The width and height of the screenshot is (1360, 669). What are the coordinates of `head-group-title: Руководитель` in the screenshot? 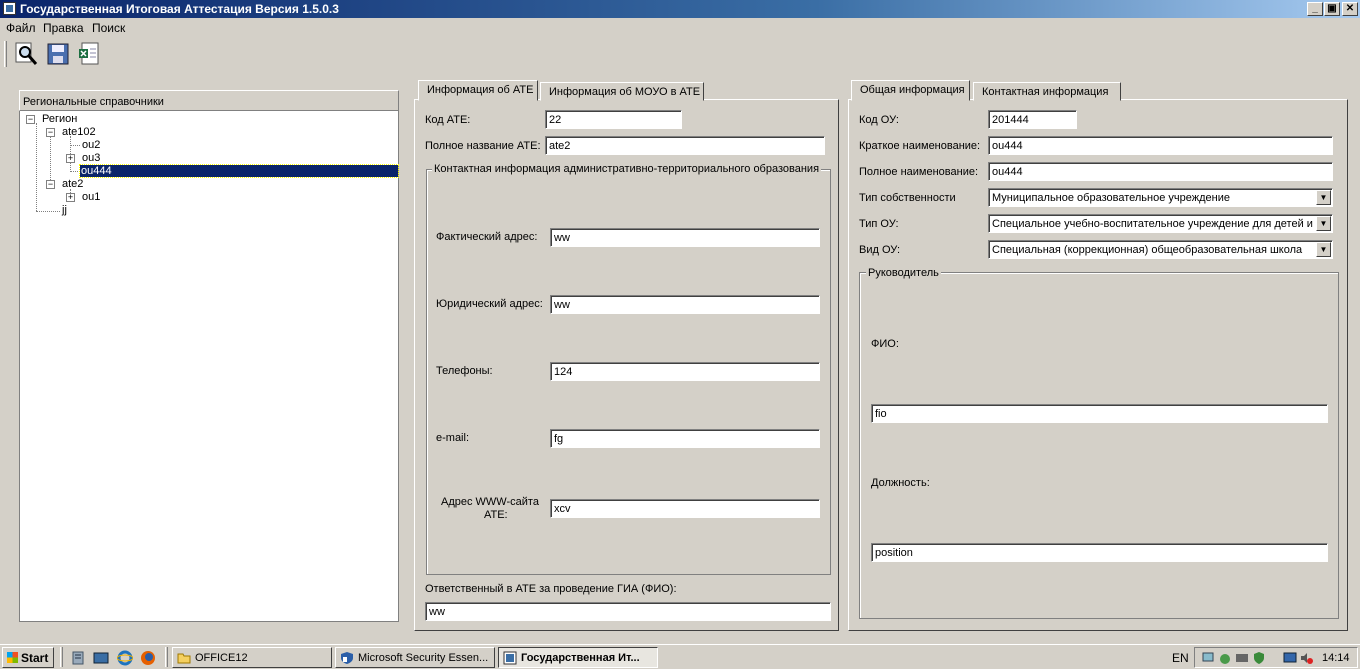 It's located at (903, 273).